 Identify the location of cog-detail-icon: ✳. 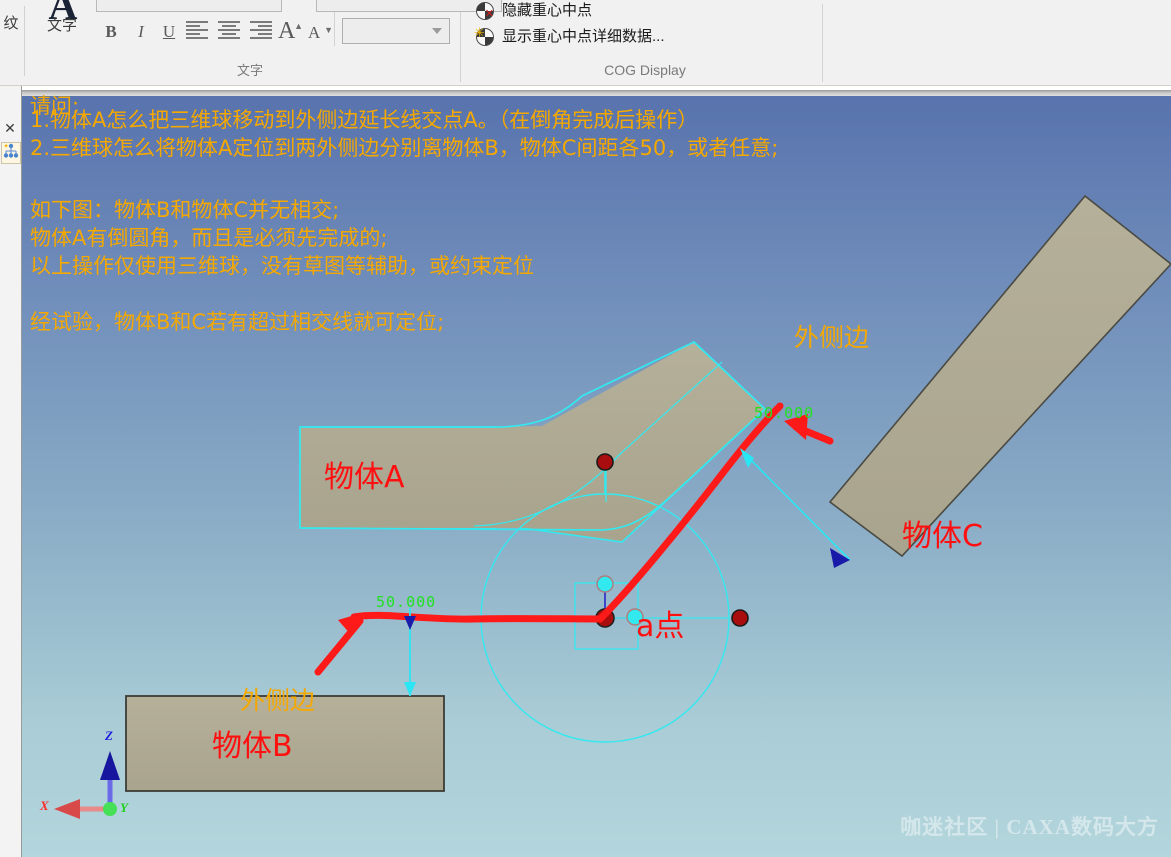
(484, 35).